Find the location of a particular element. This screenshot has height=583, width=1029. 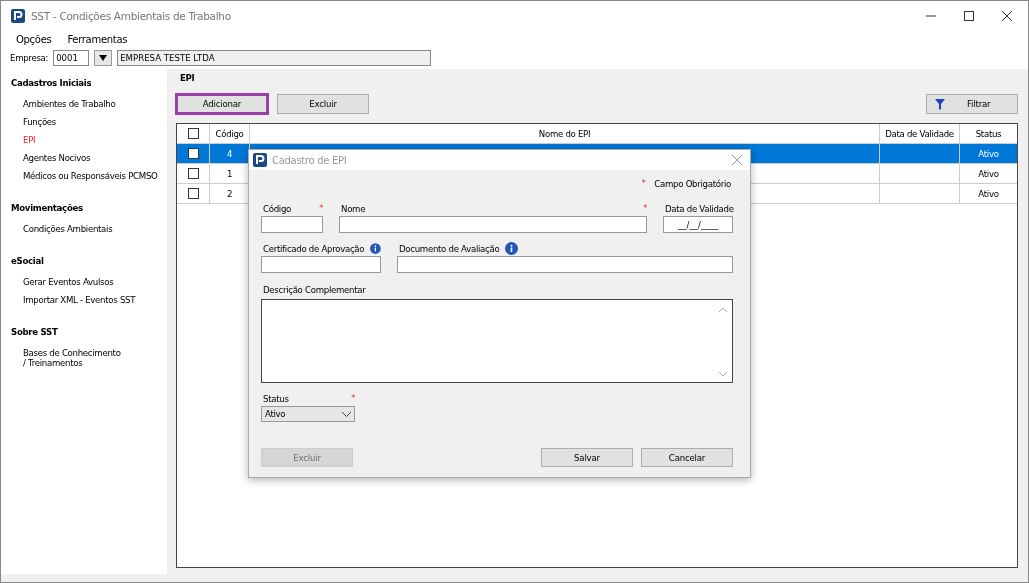

field-label: Status is located at coordinates (276, 398).